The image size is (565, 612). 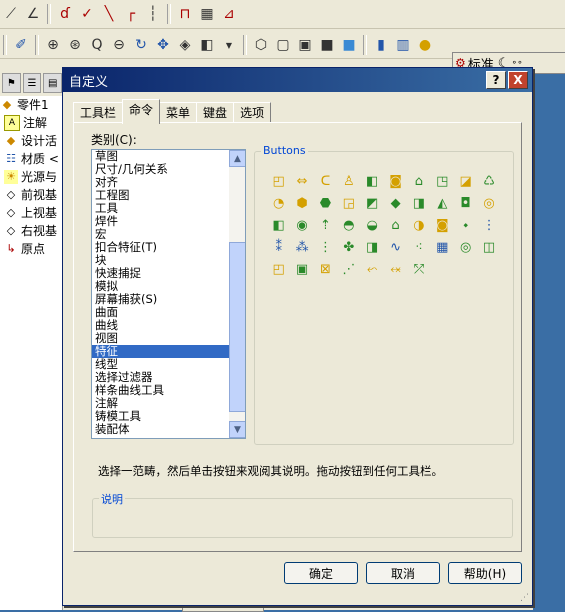 I want to click on rebuild-icon: ⤱, so click(x=419, y=269).